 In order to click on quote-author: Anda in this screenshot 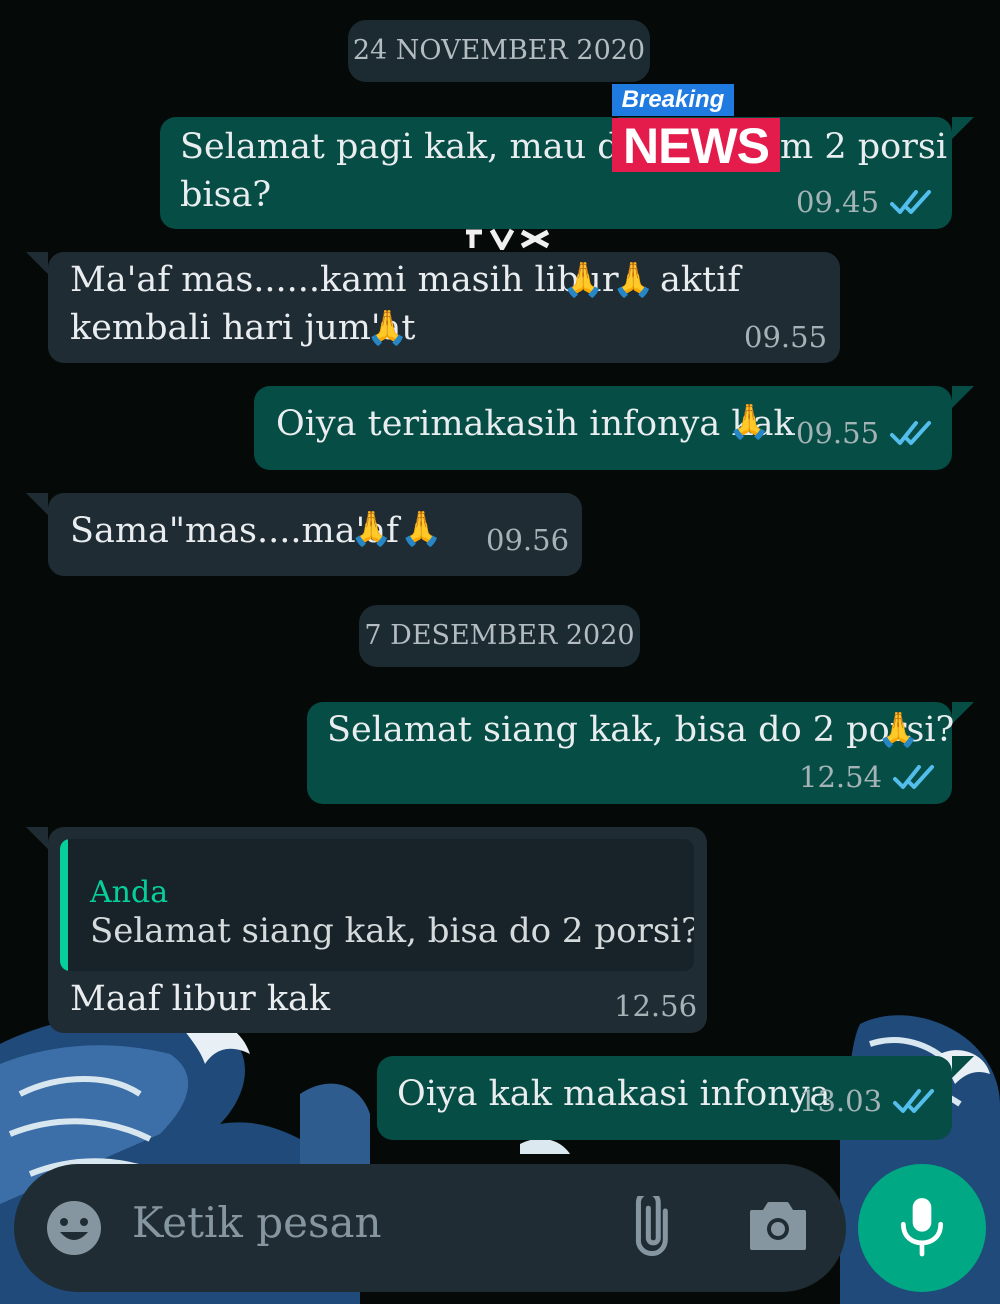, I will do `click(129, 892)`.